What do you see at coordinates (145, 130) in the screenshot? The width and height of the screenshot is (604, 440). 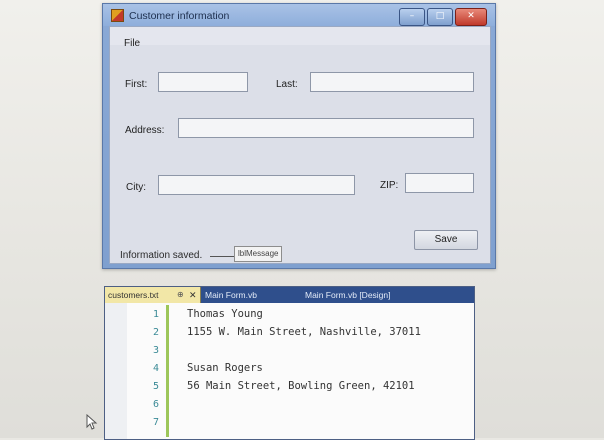 I see `address-label: Address:` at bounding box center [145, 130].